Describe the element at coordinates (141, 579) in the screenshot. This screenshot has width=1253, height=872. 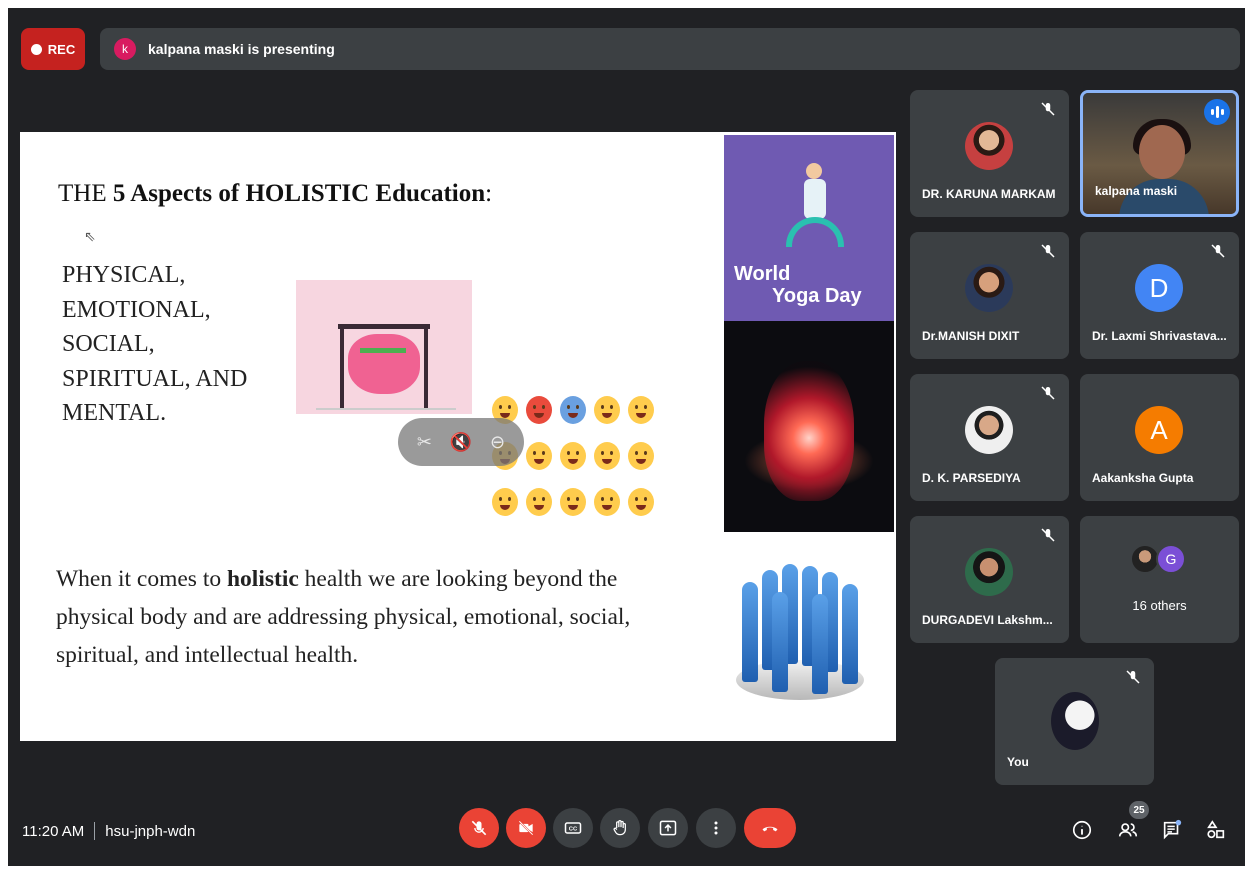
I see `body-pre: When it comes to` at that location.